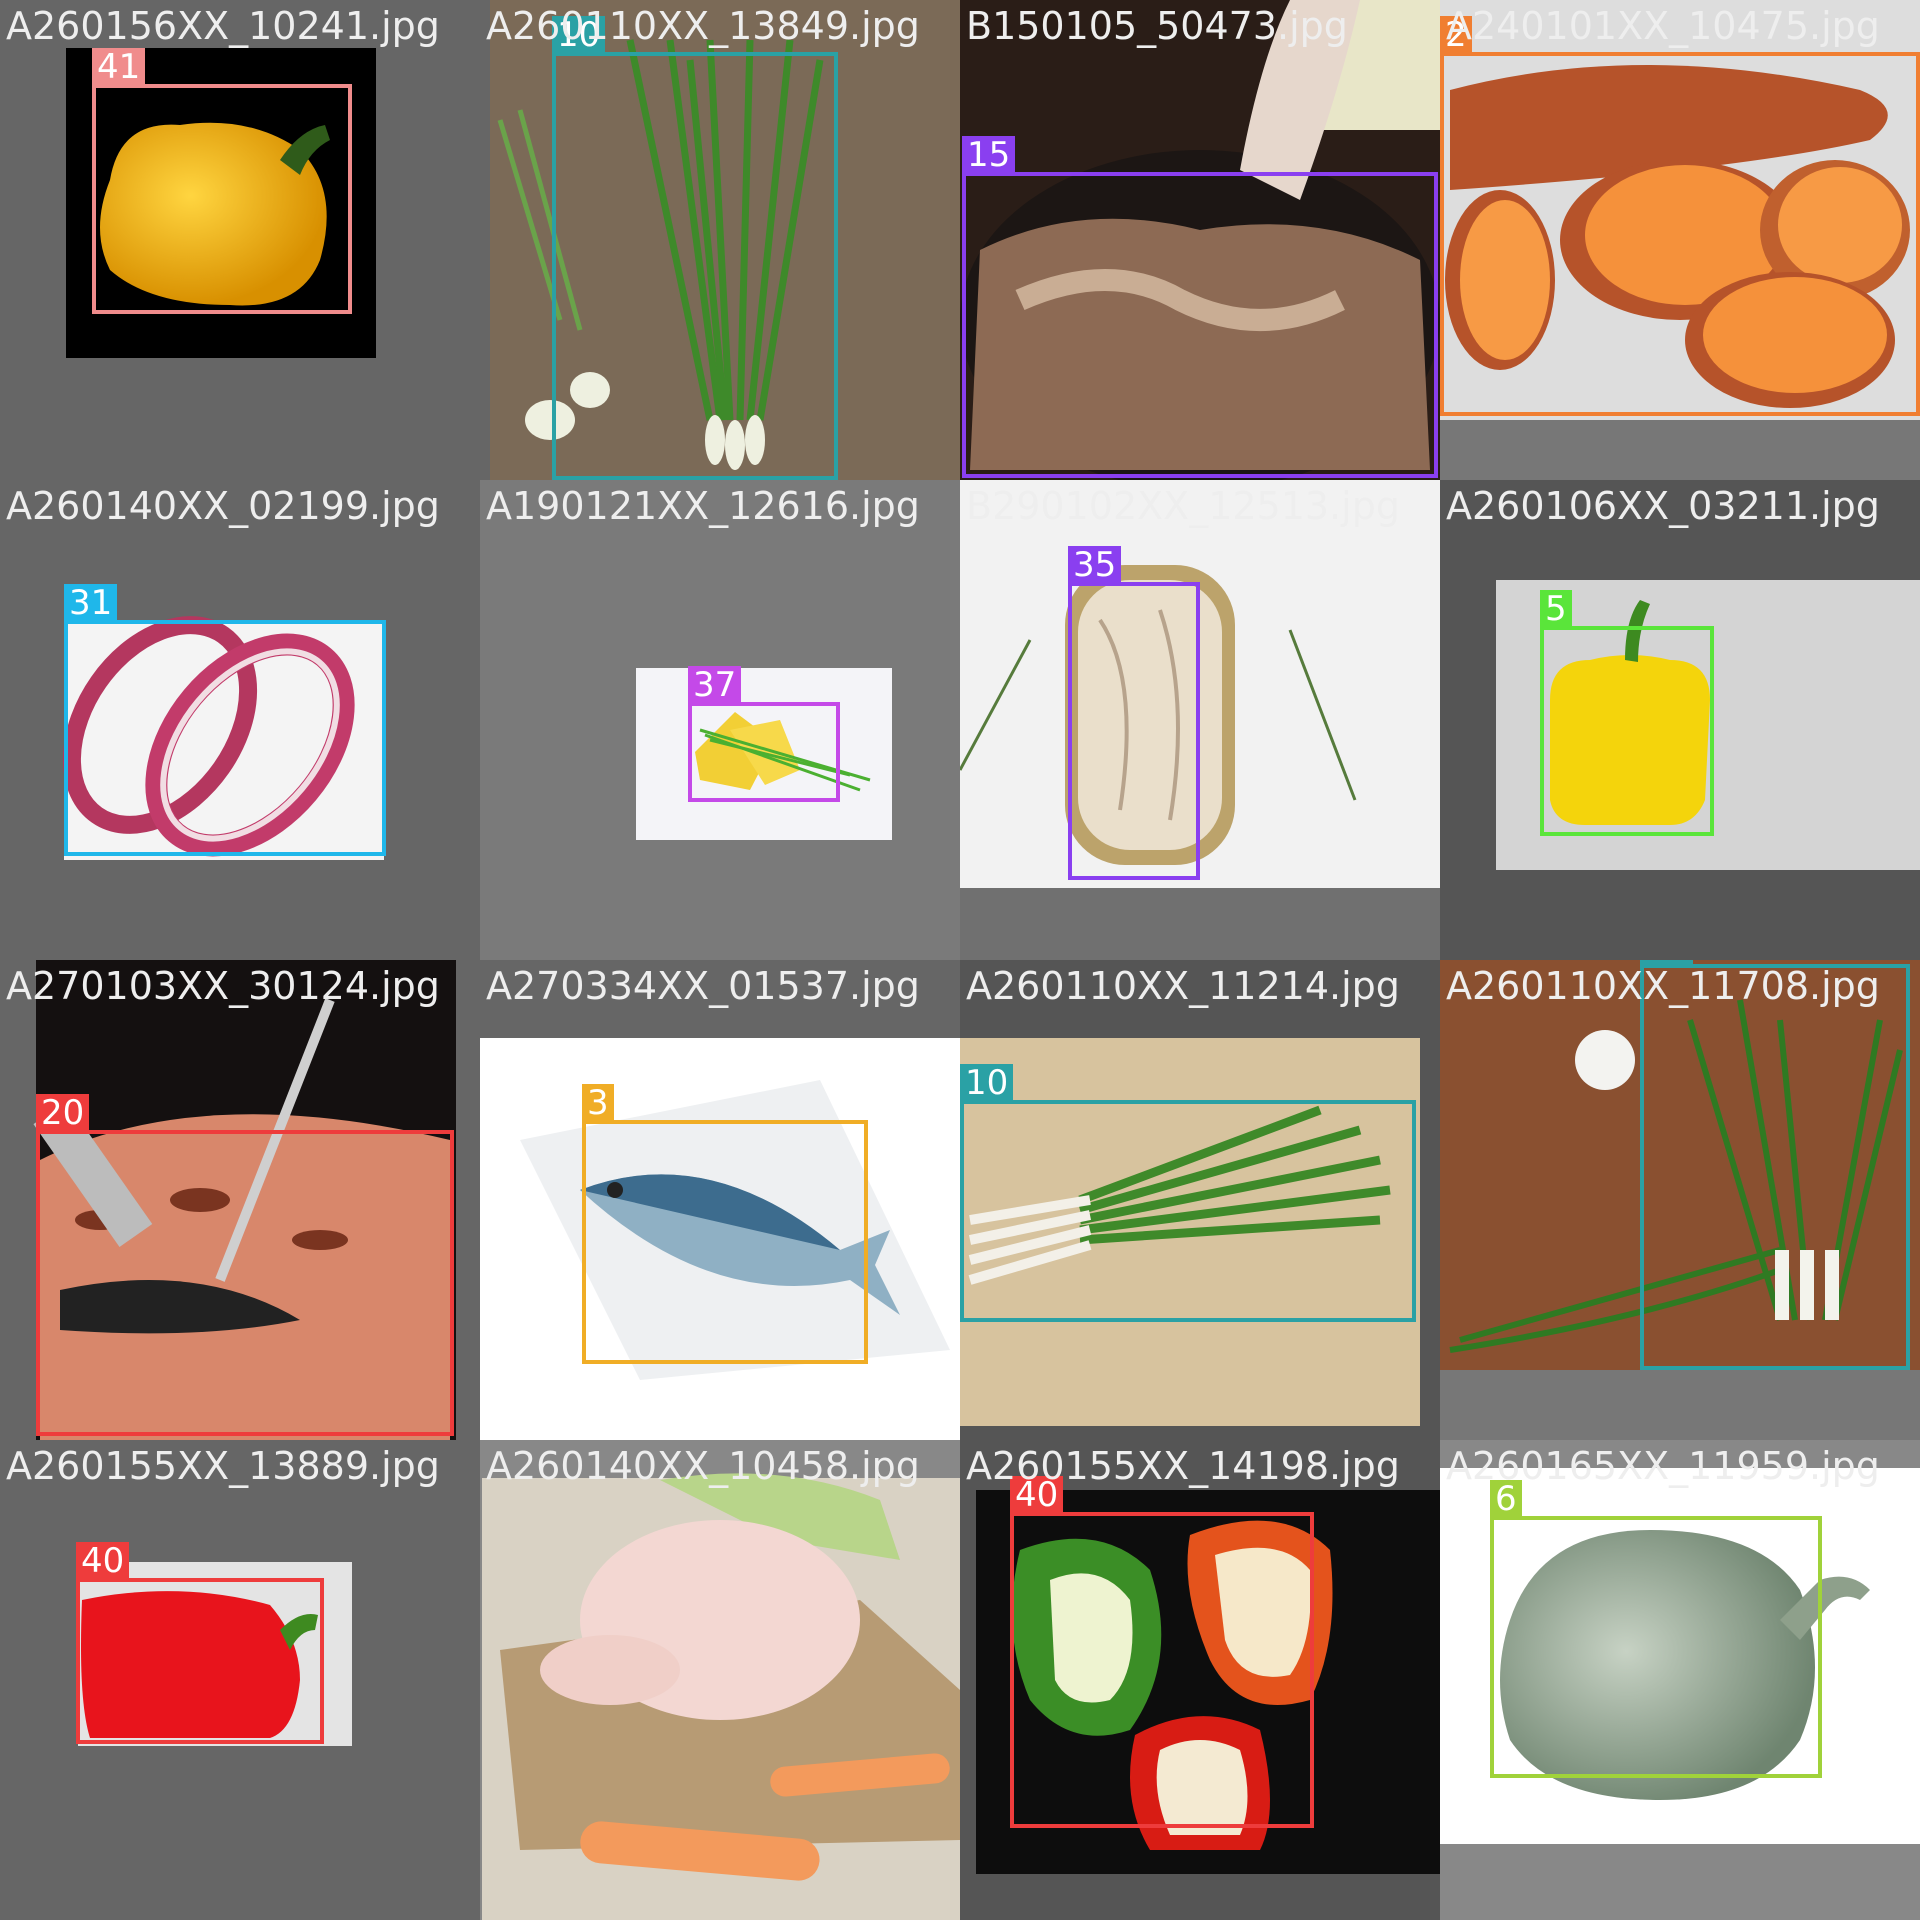 The width and height of the screenshot is (1920, 1920). I want to click on tile: A260140XX_10458.jpg, so click(720, 1680).